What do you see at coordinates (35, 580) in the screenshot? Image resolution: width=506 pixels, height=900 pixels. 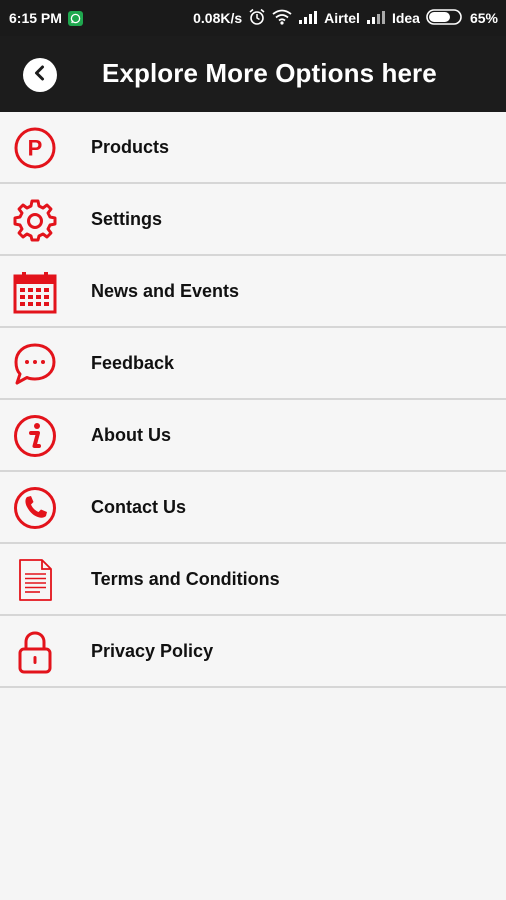 I see `document-icon` at bounding box center [35, 580].